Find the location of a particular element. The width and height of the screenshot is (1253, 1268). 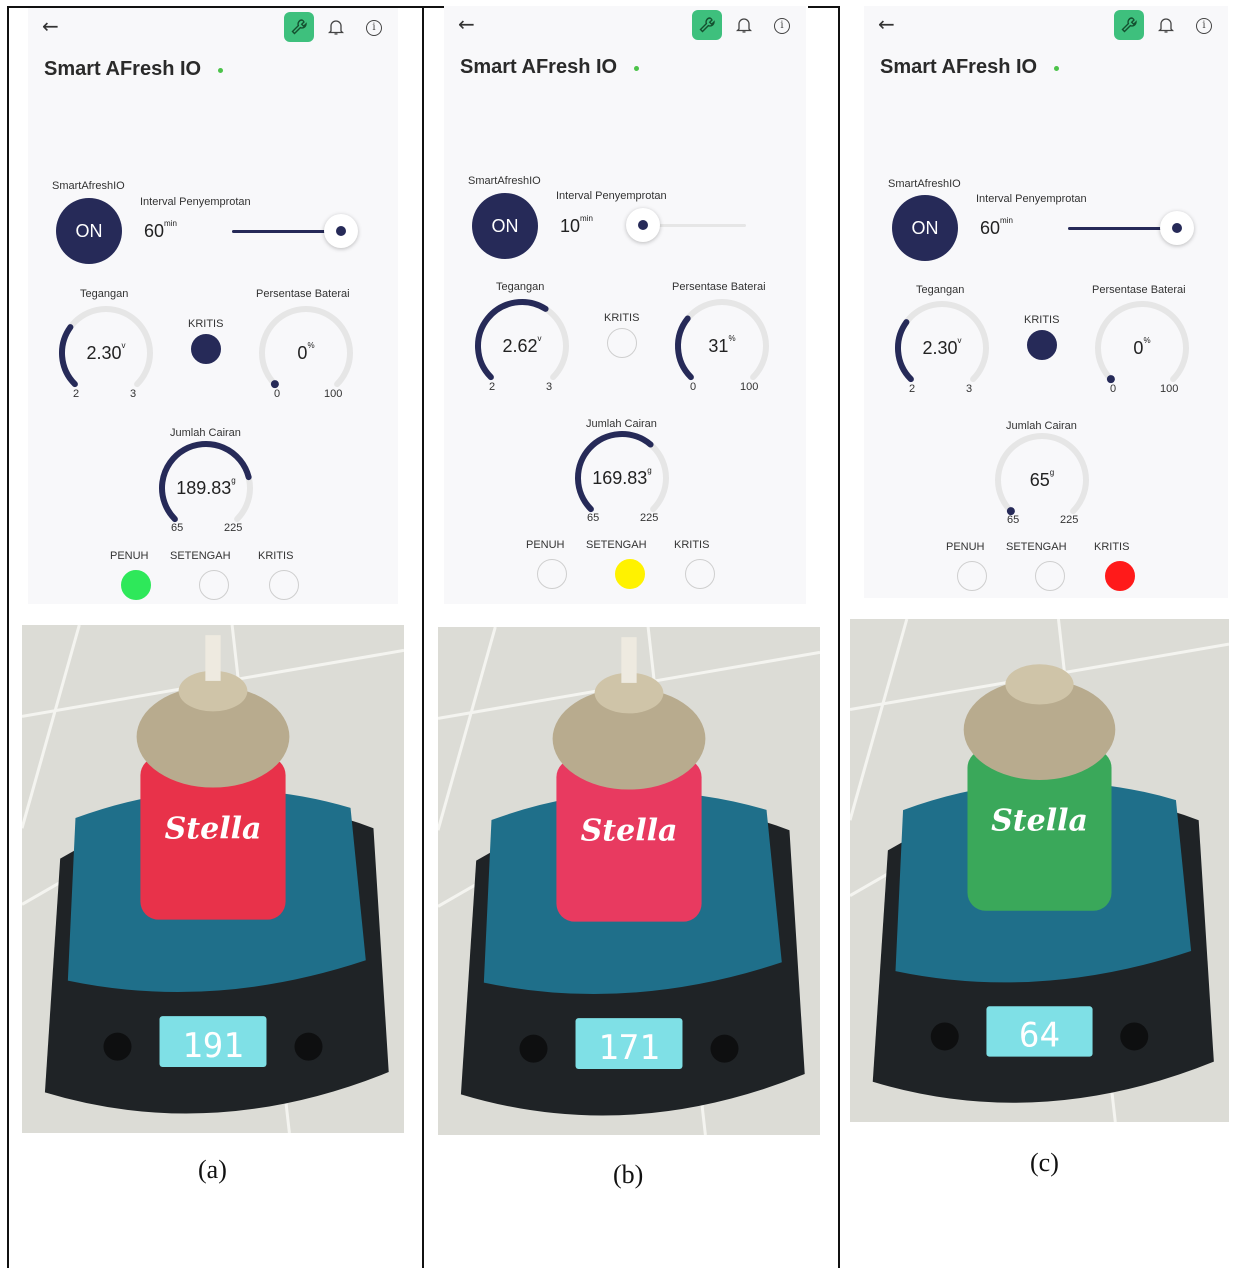

can-brand: Stella is located at coordinates (1039, 820).